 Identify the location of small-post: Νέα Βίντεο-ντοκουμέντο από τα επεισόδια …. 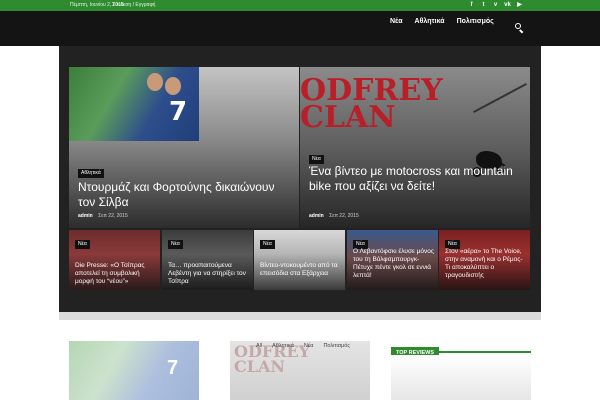
(299, 260).